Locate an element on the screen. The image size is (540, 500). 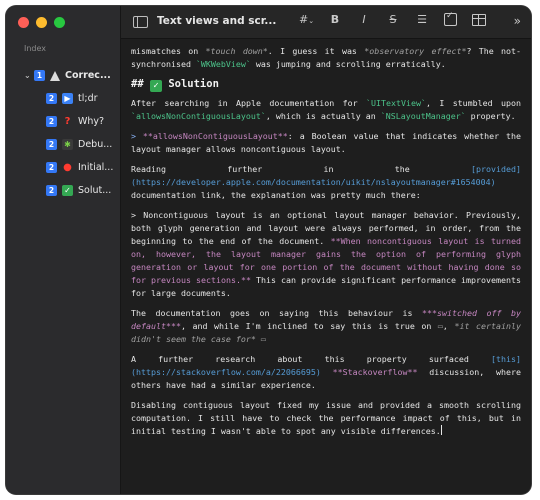
text-run: mismatches on is located at coordinates (168, 51).